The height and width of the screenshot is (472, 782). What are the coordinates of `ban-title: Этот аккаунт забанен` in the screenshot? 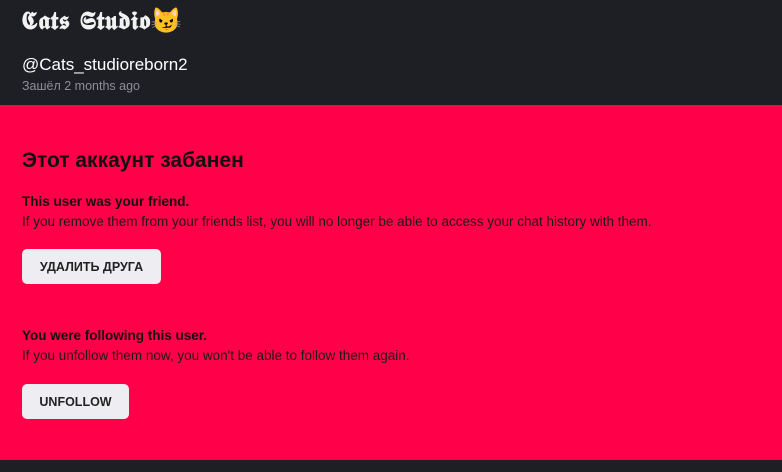 It's located at (133, 160).